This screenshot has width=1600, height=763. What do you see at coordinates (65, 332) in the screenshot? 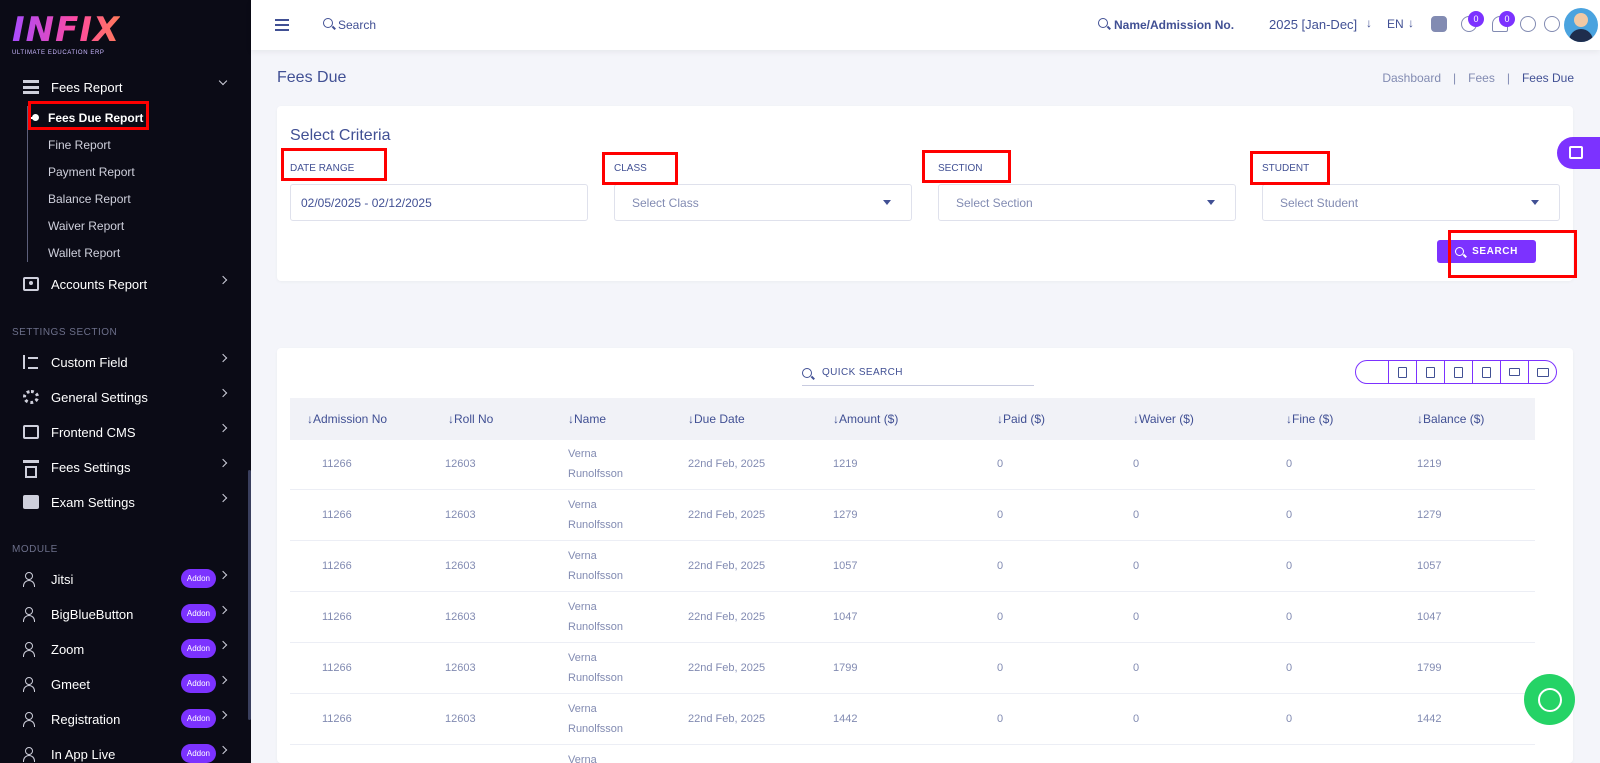
I see `settings-section-title: SETTINGS SECTION` at bounding box center [65, 332].